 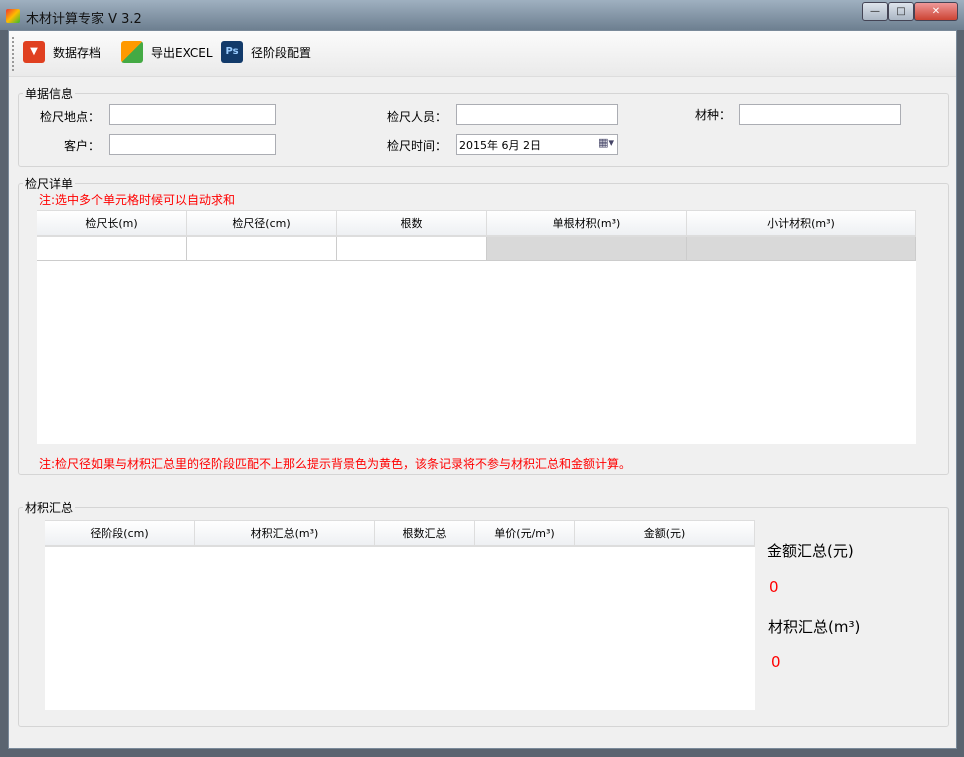 I want to click on amount-total-value: 0, so click(x=774, y=587).